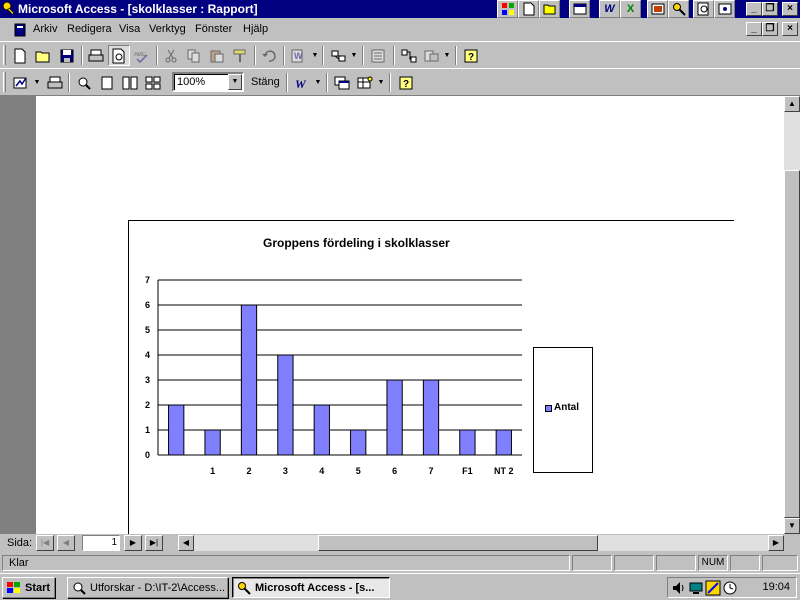 Image resolution: width=800 pixels, height=600 pixels. I want to click on x-tick-label: 3, so click(285, 471).